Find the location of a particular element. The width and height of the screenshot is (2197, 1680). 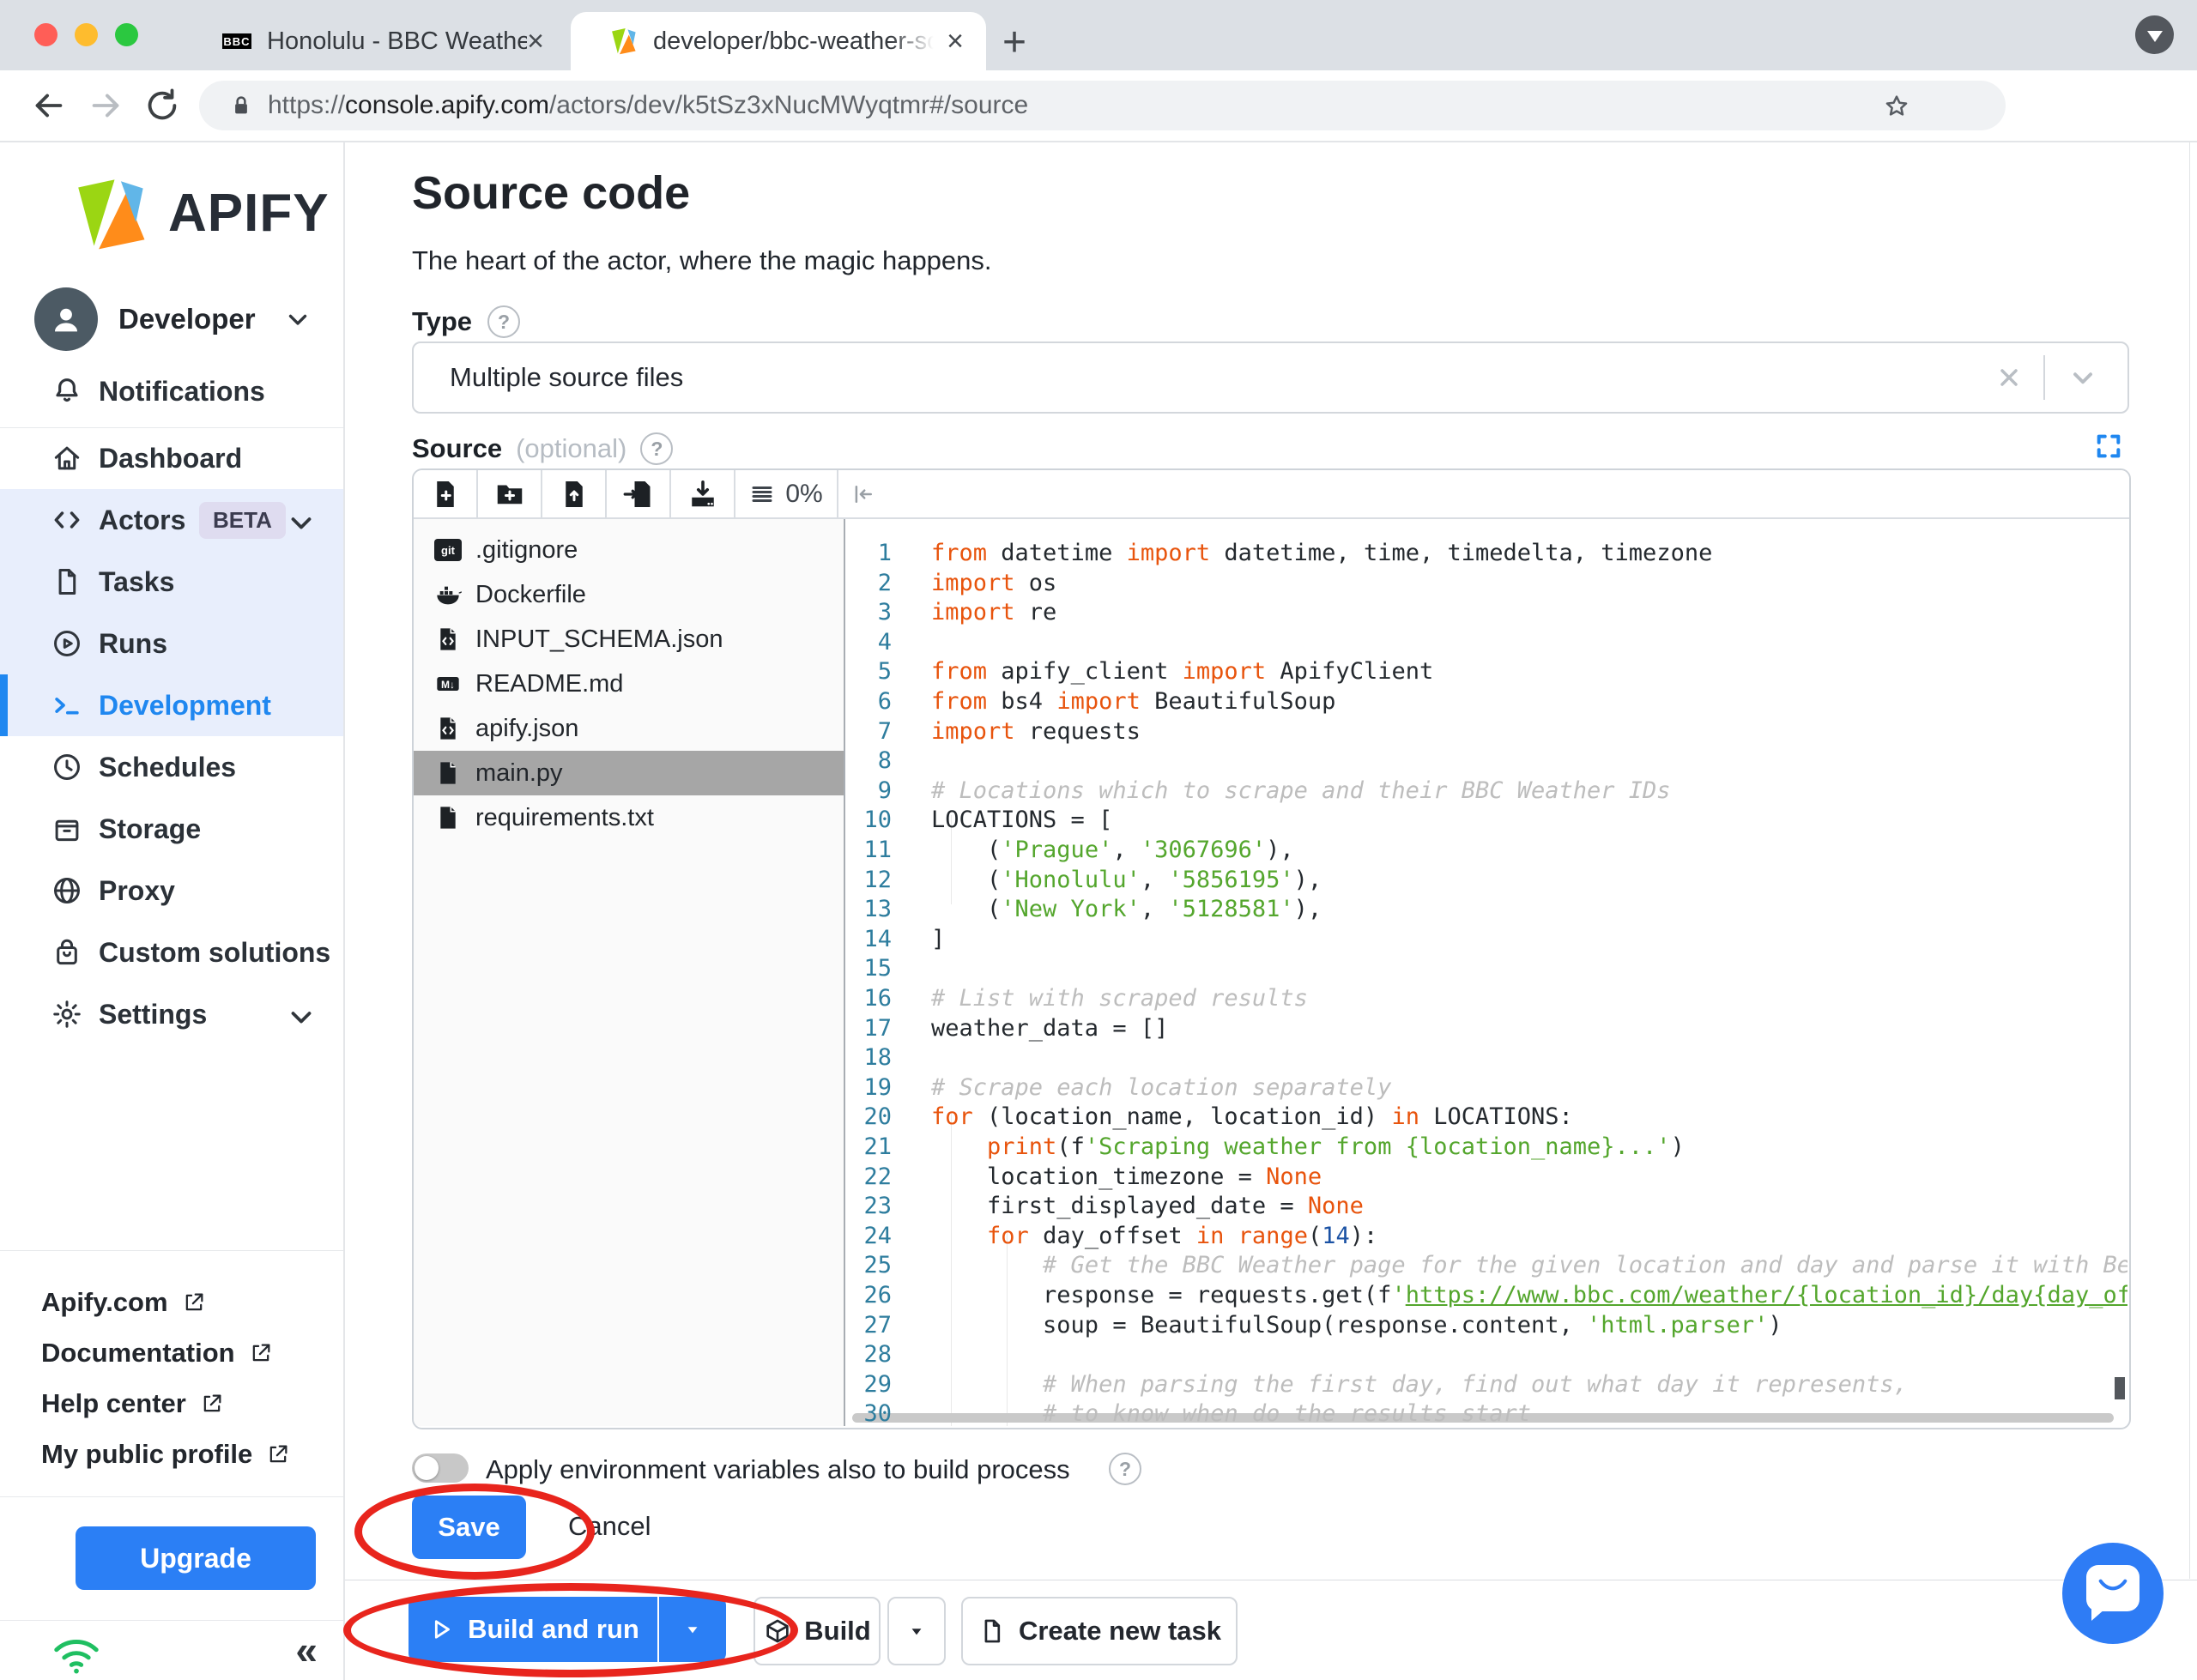

sidebar-item-custom-solutions: Custom solutions is located at coordinates (171, 953).